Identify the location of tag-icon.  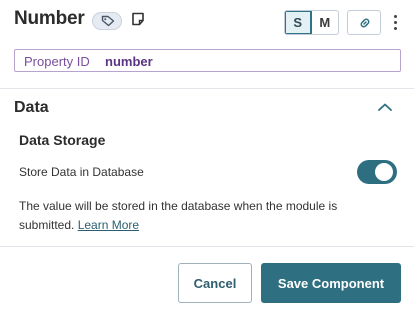
(108, 21).